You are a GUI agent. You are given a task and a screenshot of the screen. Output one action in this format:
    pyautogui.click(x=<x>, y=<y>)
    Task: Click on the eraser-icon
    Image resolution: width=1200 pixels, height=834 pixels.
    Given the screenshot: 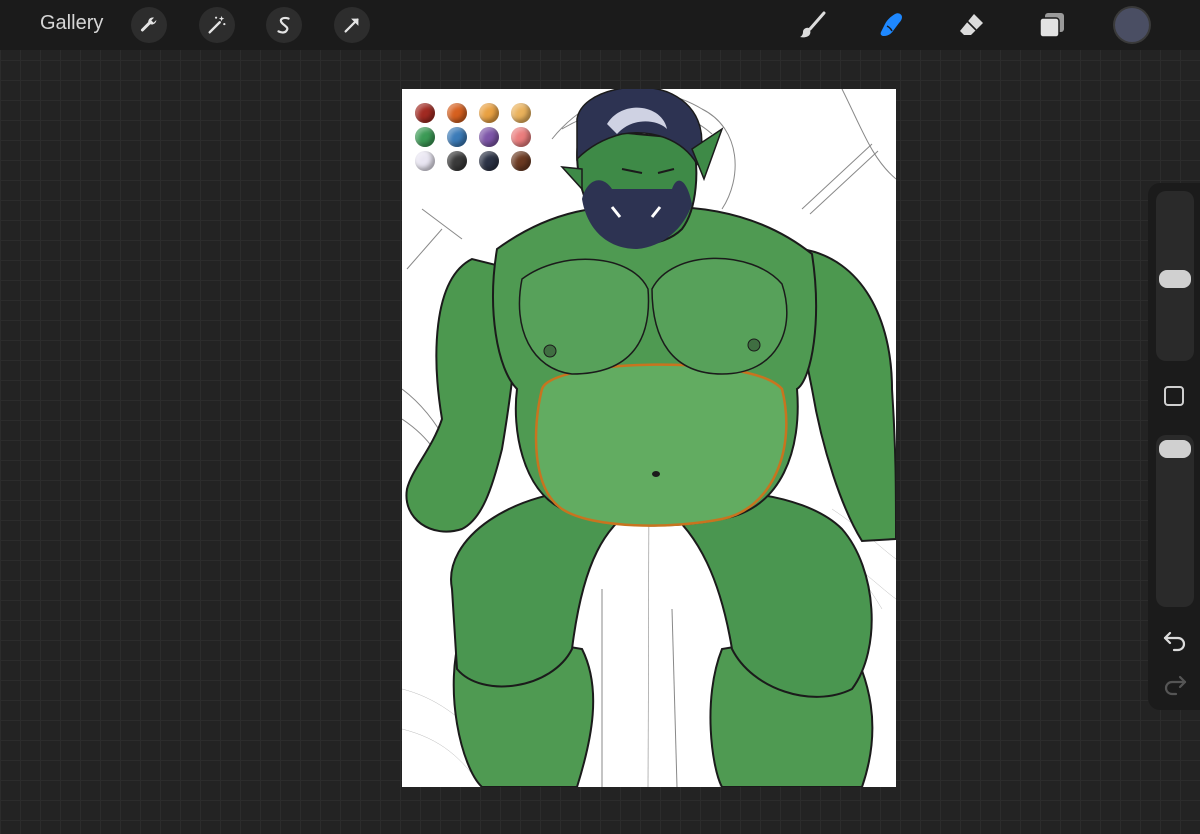 What is the action you would take?
    pyautogui.click(x=971, y=24)
    